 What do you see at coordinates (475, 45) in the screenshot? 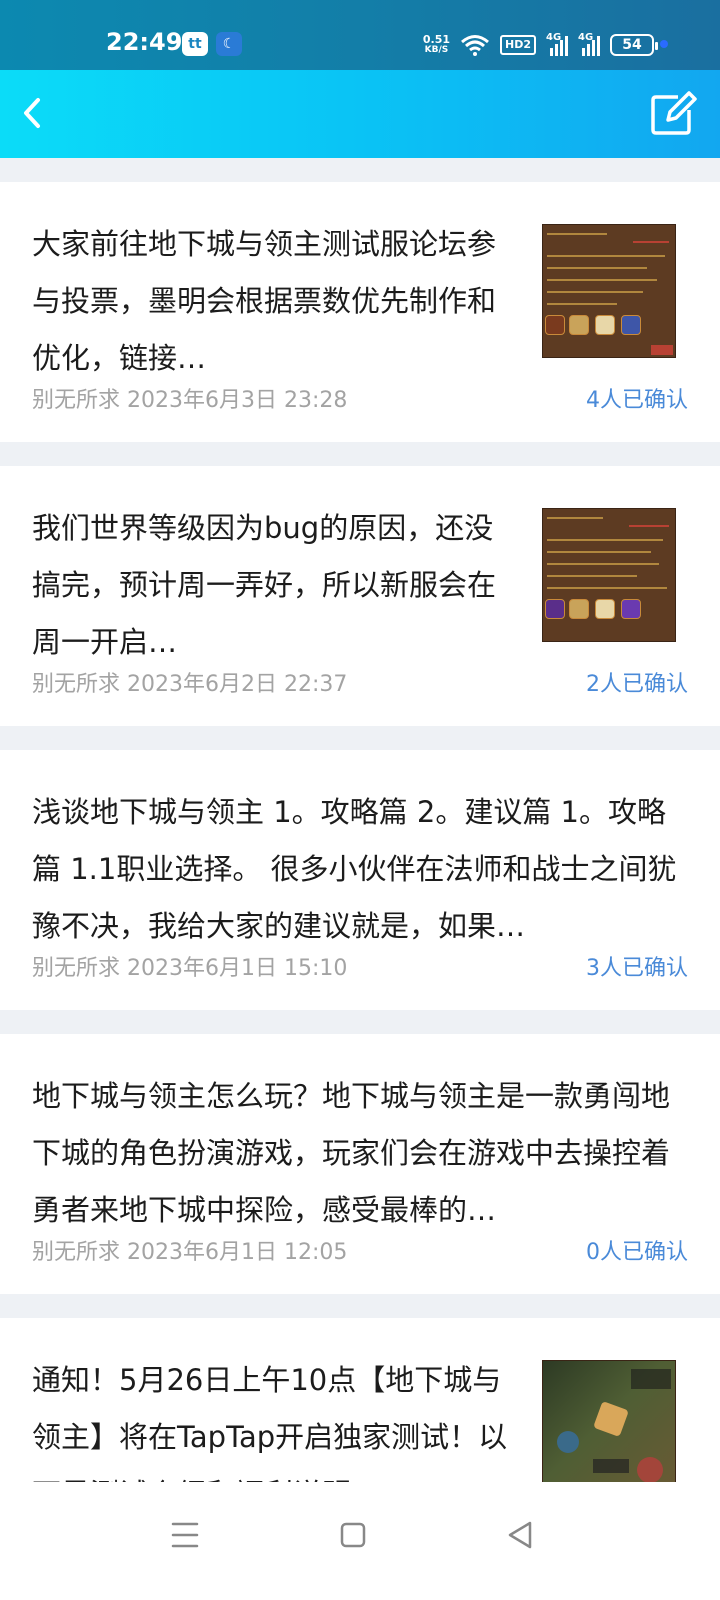
I see `wifi-icon` at bounding box center [475, 45].